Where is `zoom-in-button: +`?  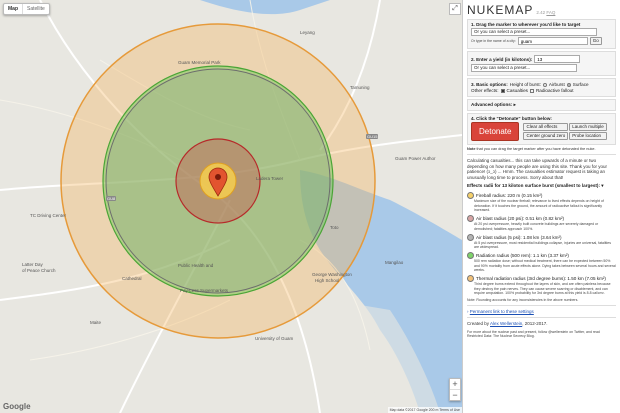
zoom-in-button: + is located at coordinates (455, 384).